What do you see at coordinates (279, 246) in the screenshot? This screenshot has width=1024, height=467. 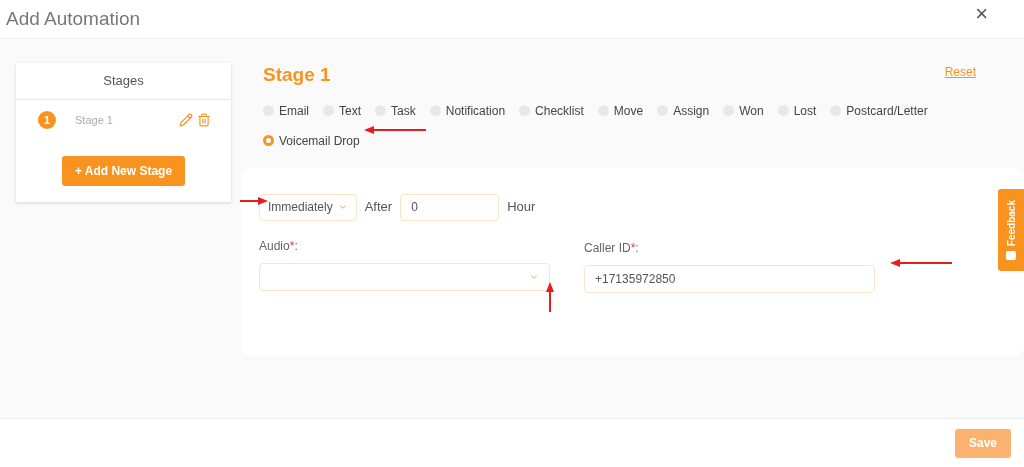 I see `field-label: Audio*:` at bounding box center [279, 246].